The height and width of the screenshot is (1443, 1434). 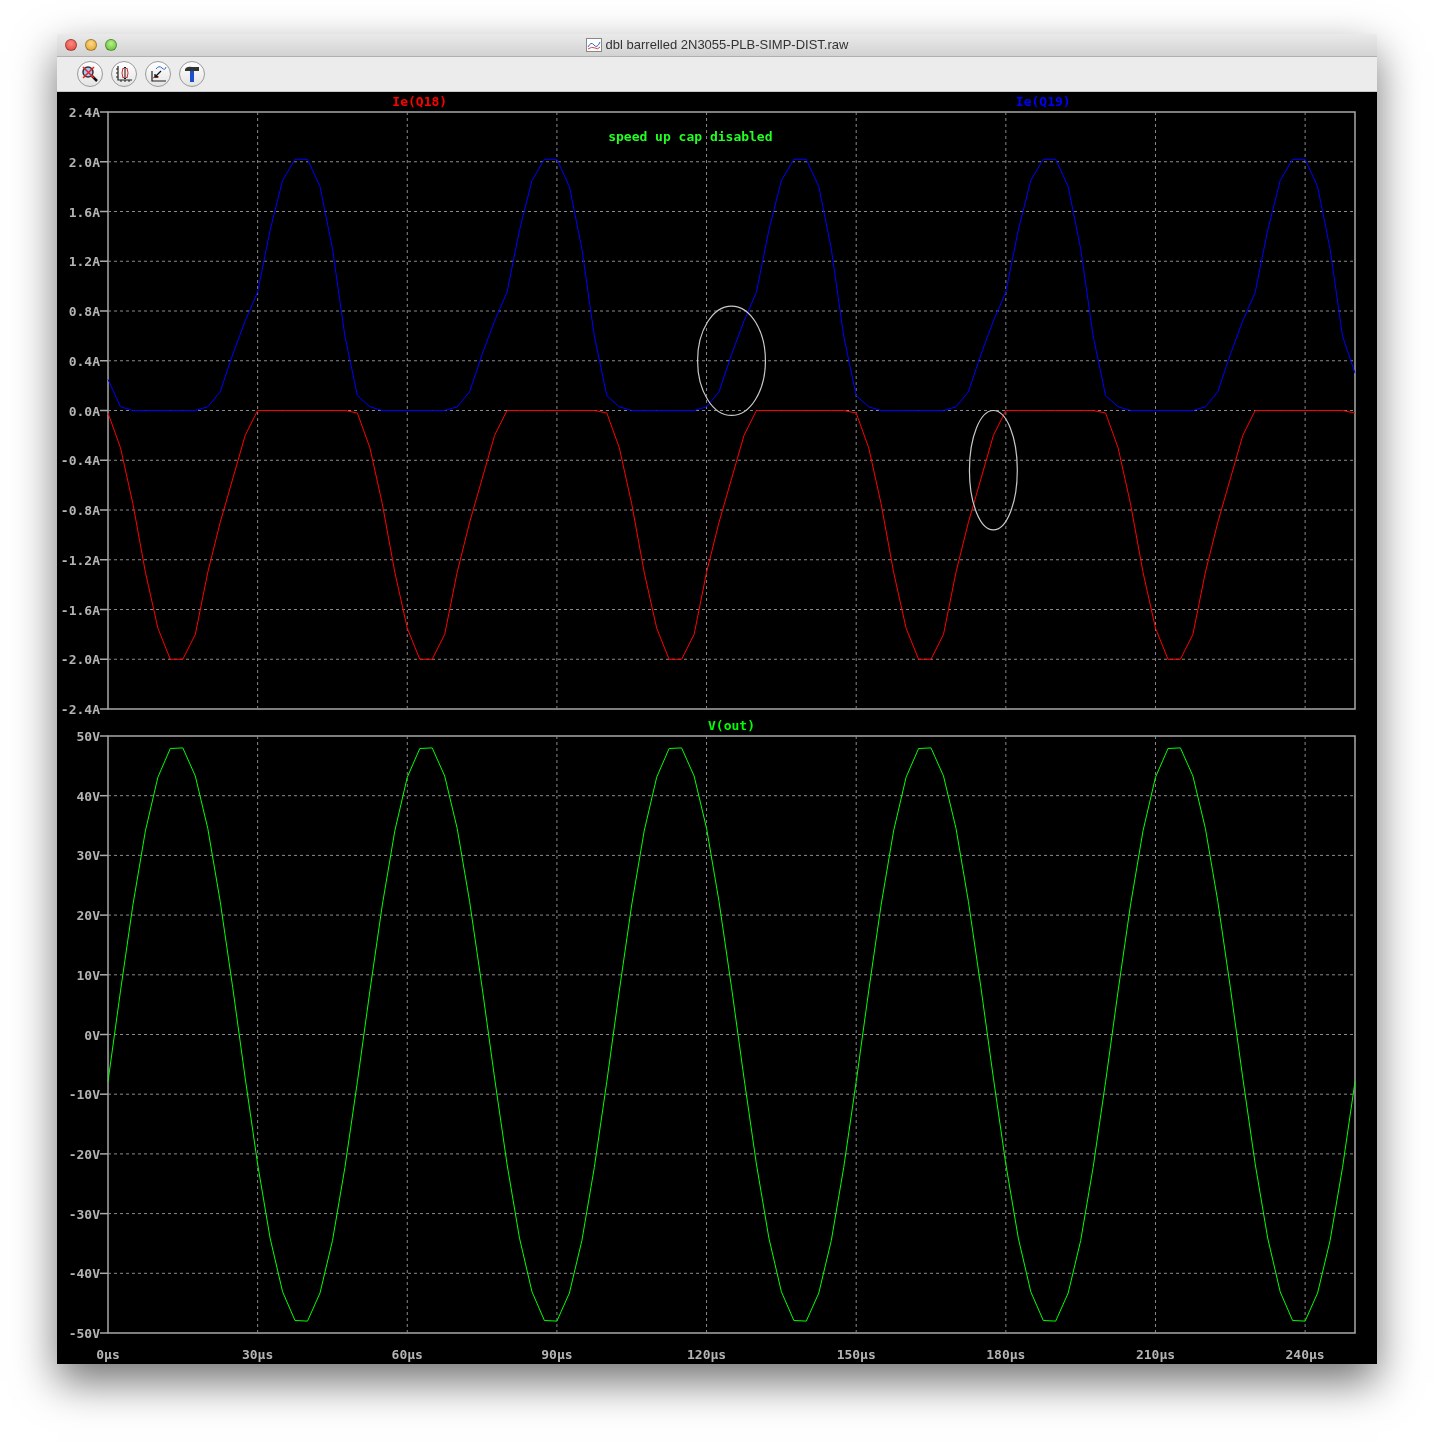 I want to click on y-tick-label: 20V, so click(x=88, y=916).